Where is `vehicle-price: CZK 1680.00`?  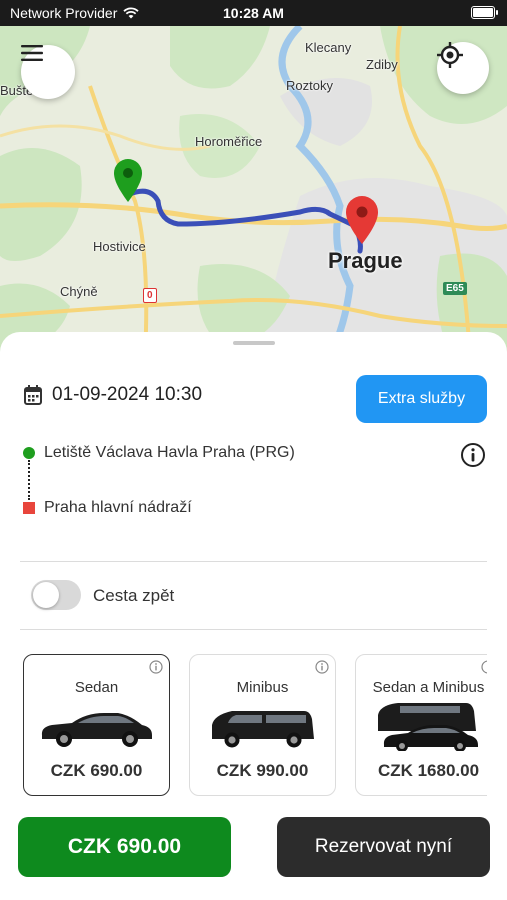 vehicle-price: CZK 1680.00 is located at coordinates (428, 770).